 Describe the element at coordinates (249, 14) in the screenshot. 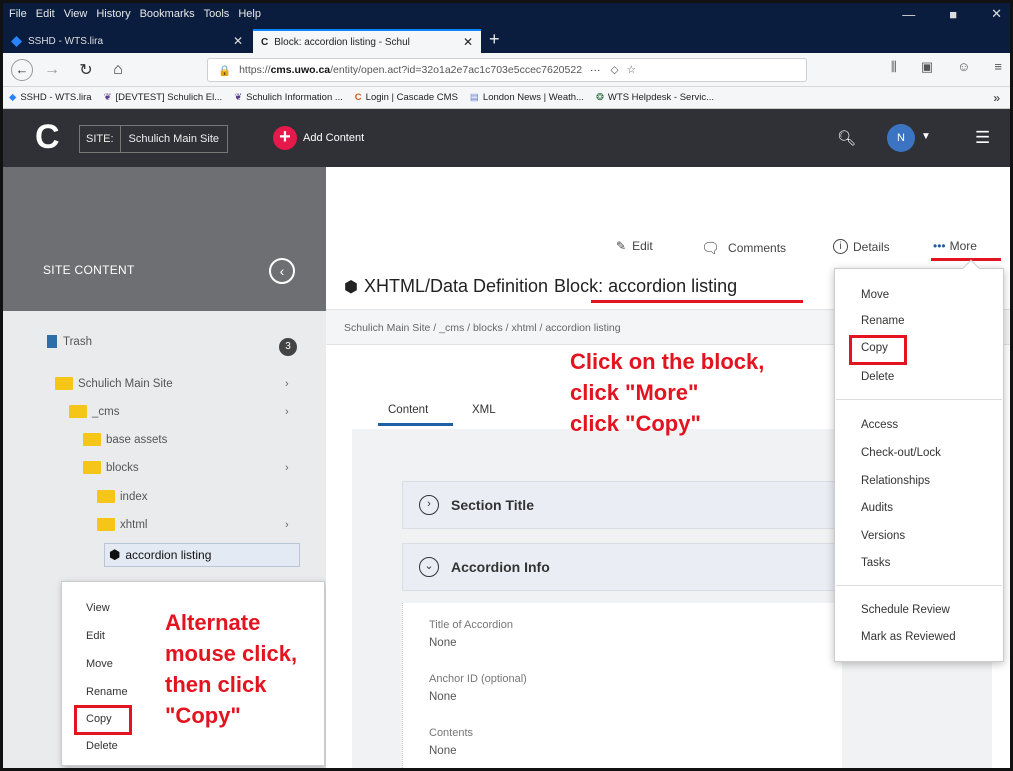

I see `menu-help: Help` at that location.